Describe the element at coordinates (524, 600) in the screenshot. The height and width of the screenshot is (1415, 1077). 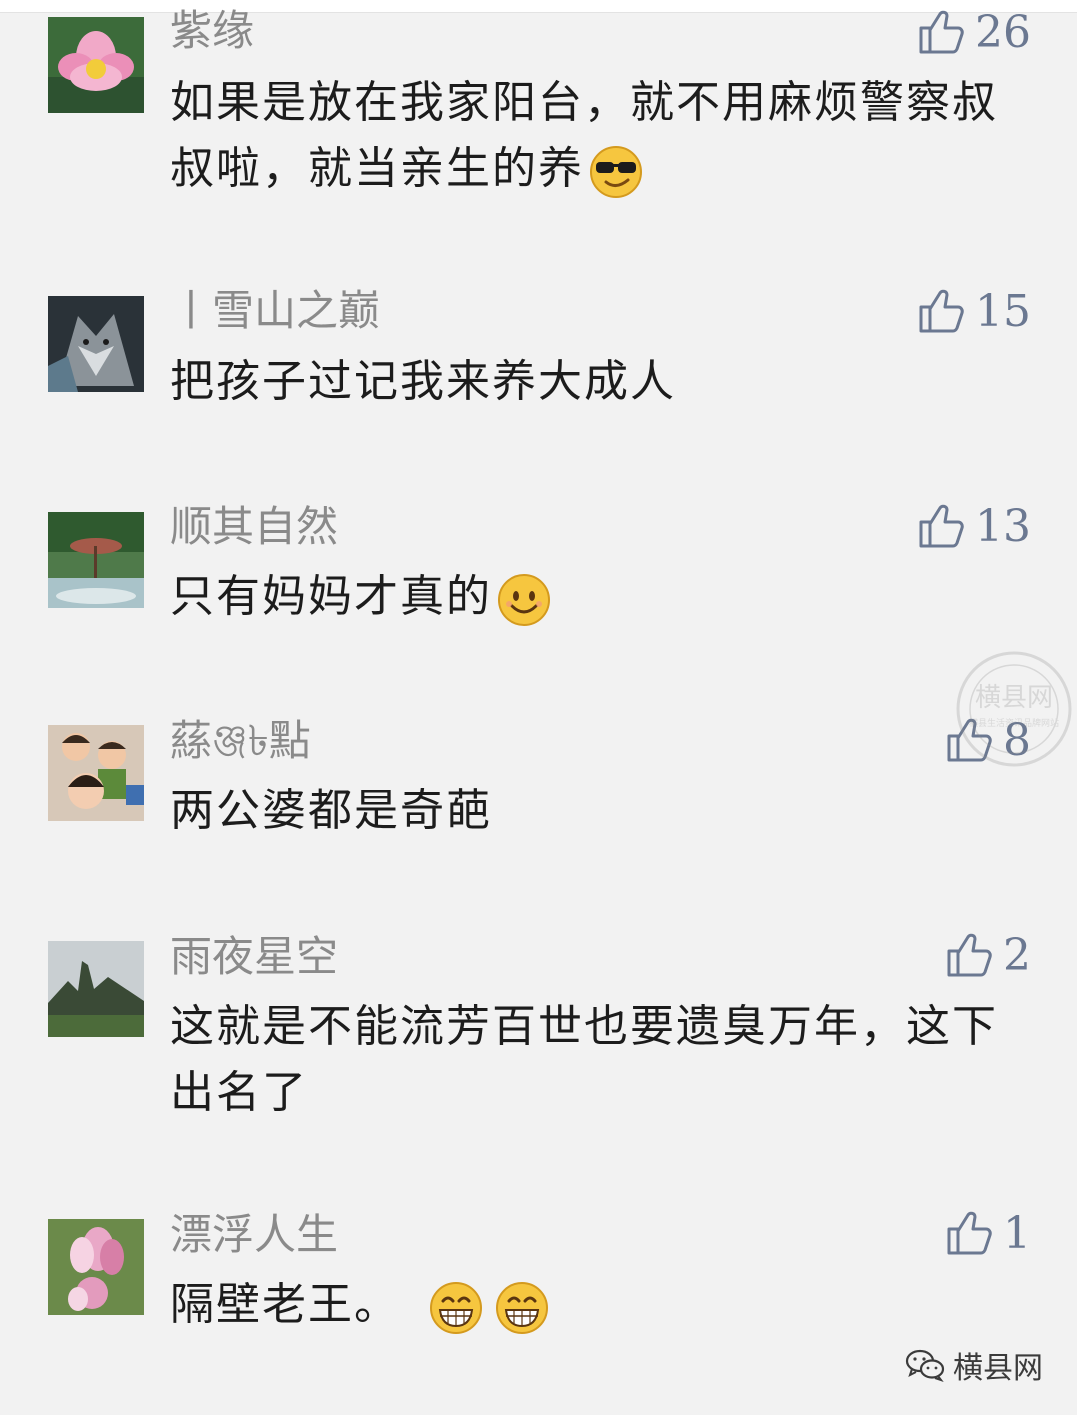
I see `smile-emoji-icon` at that location.